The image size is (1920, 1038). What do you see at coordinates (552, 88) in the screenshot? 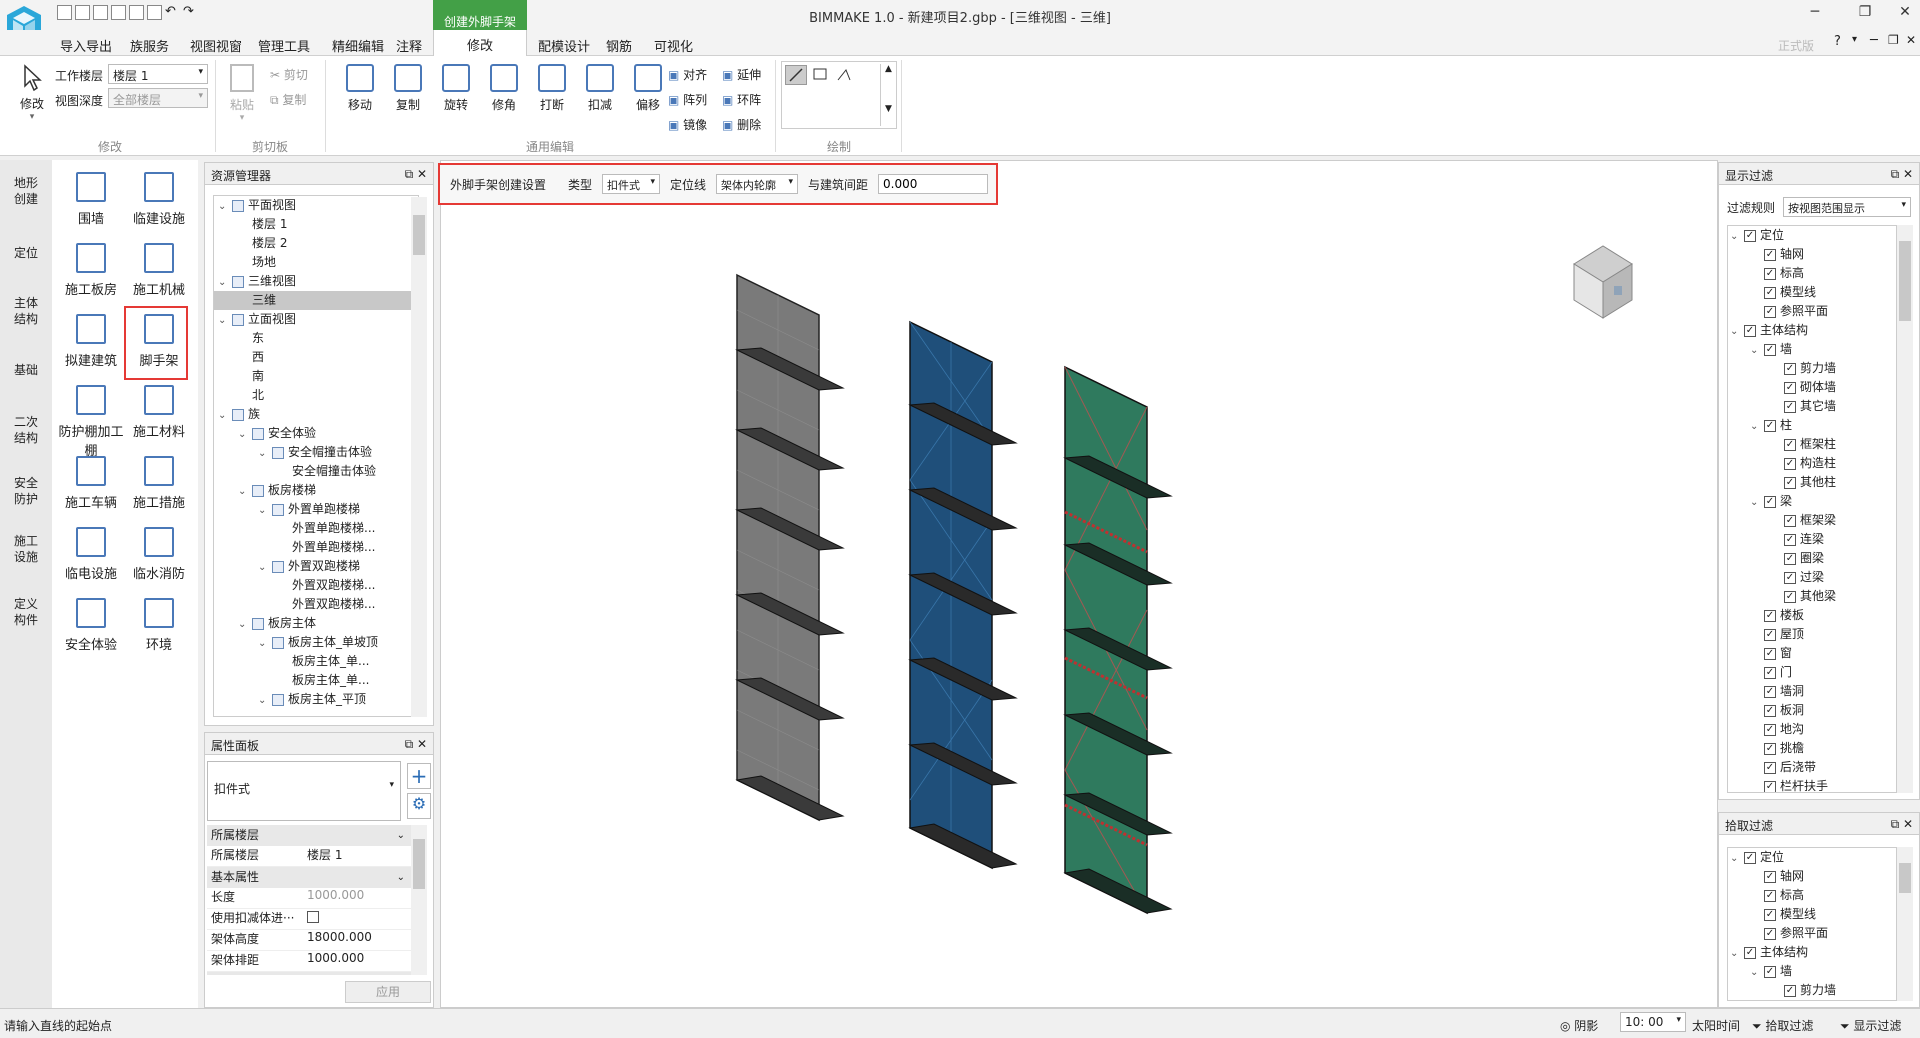
I see `tool-4: 打断` at bounding box center [552, 88].